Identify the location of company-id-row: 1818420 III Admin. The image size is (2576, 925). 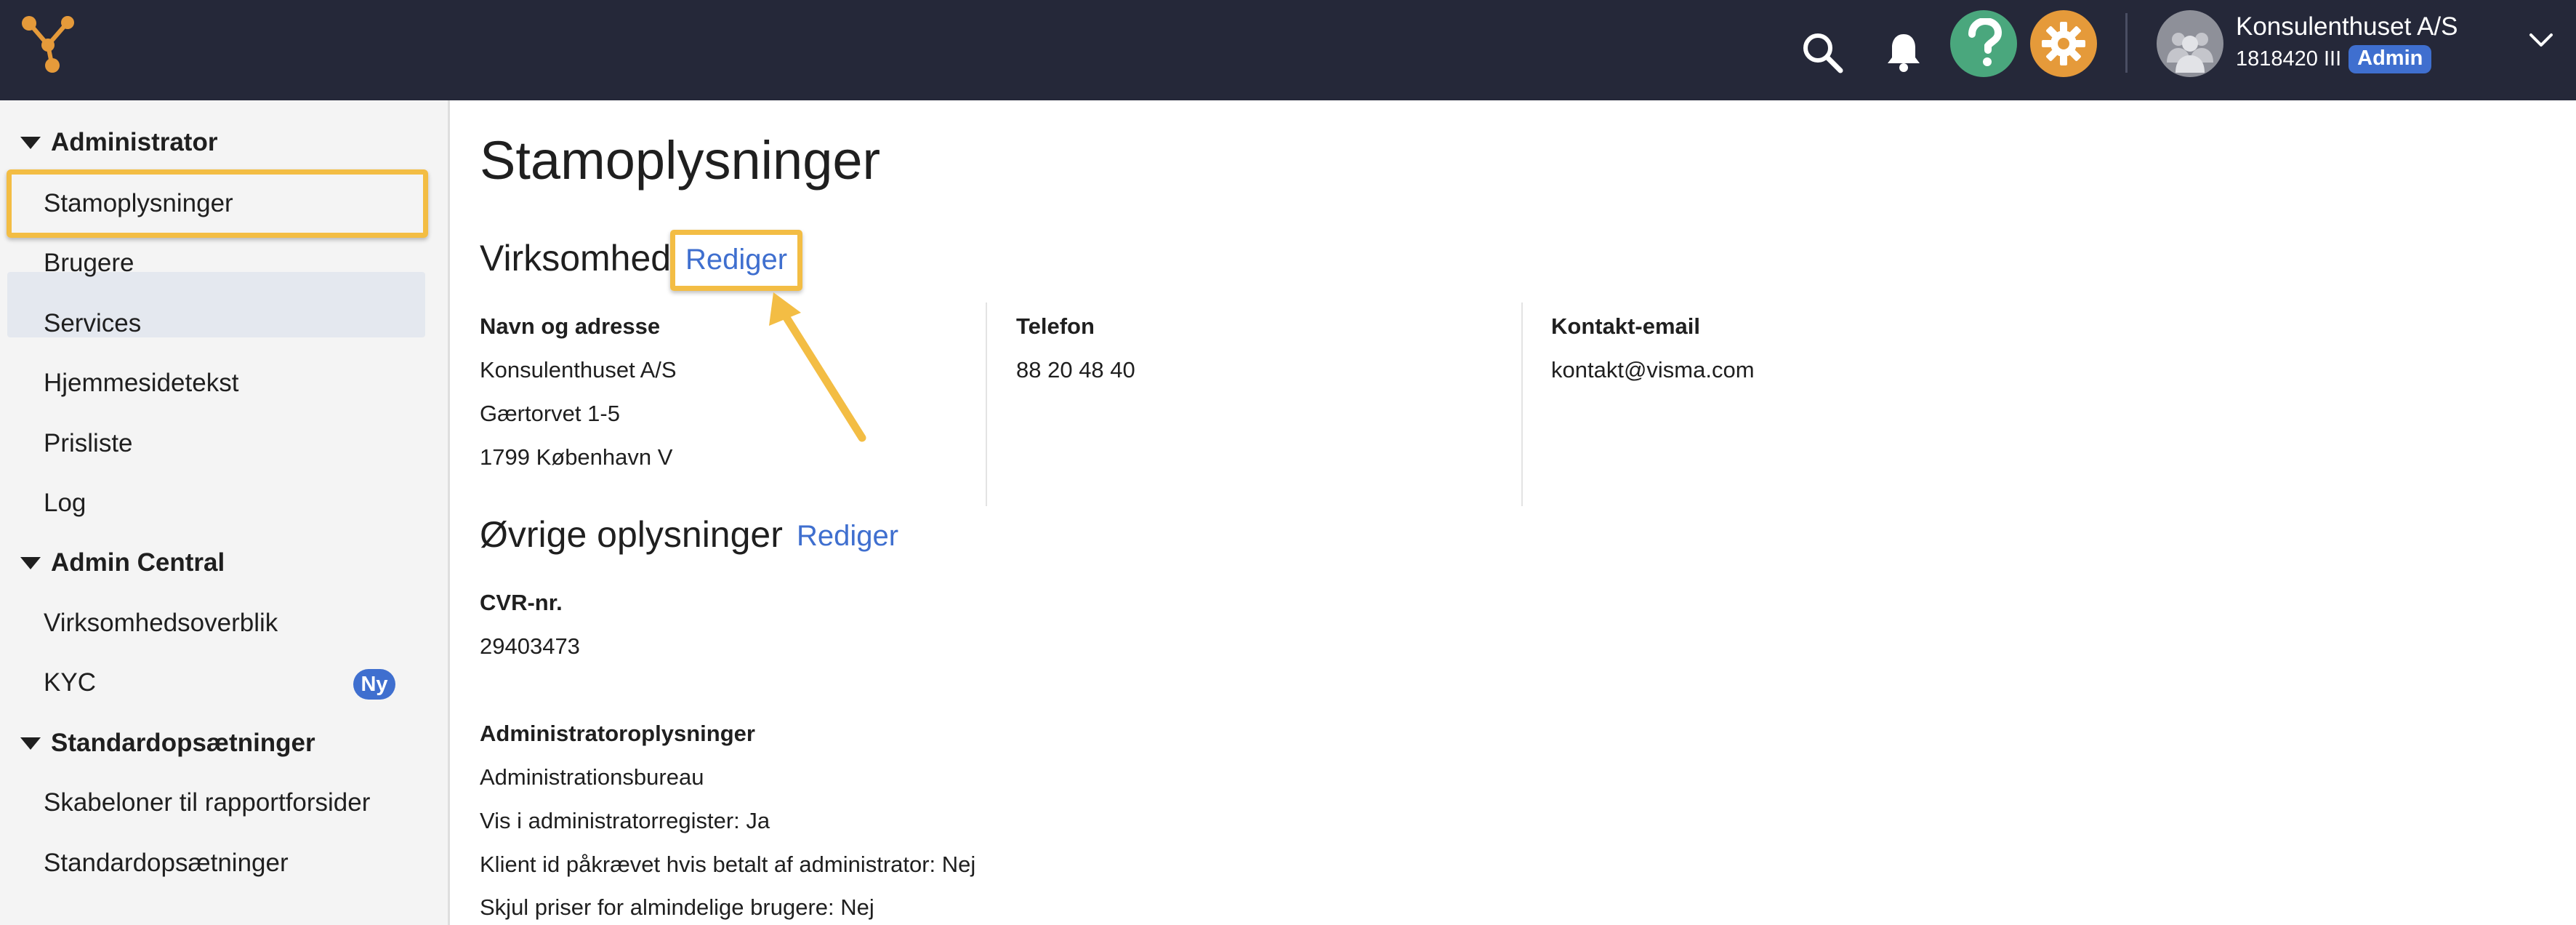
(2334, 59).